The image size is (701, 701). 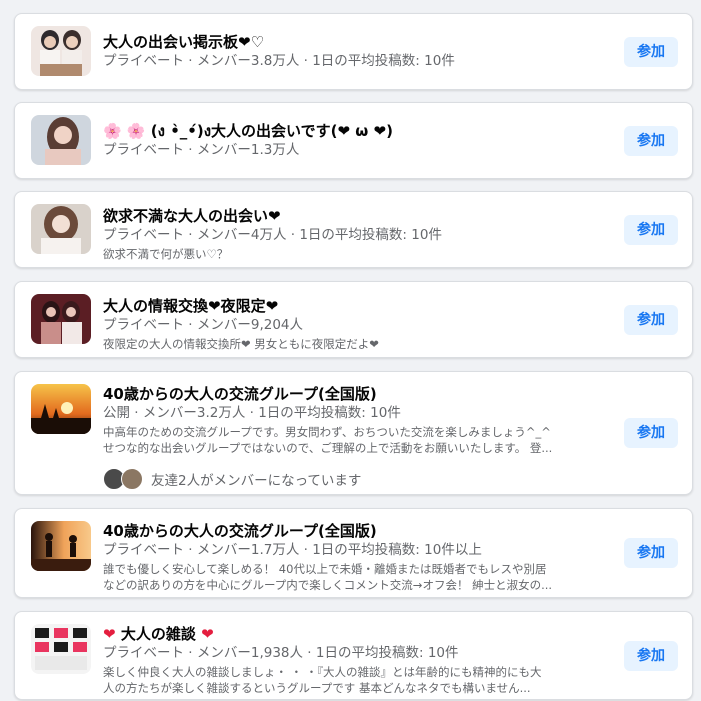 I want to click on group-title: 大人の情報交換❤夜限定❤, so click(x=349, y=306).